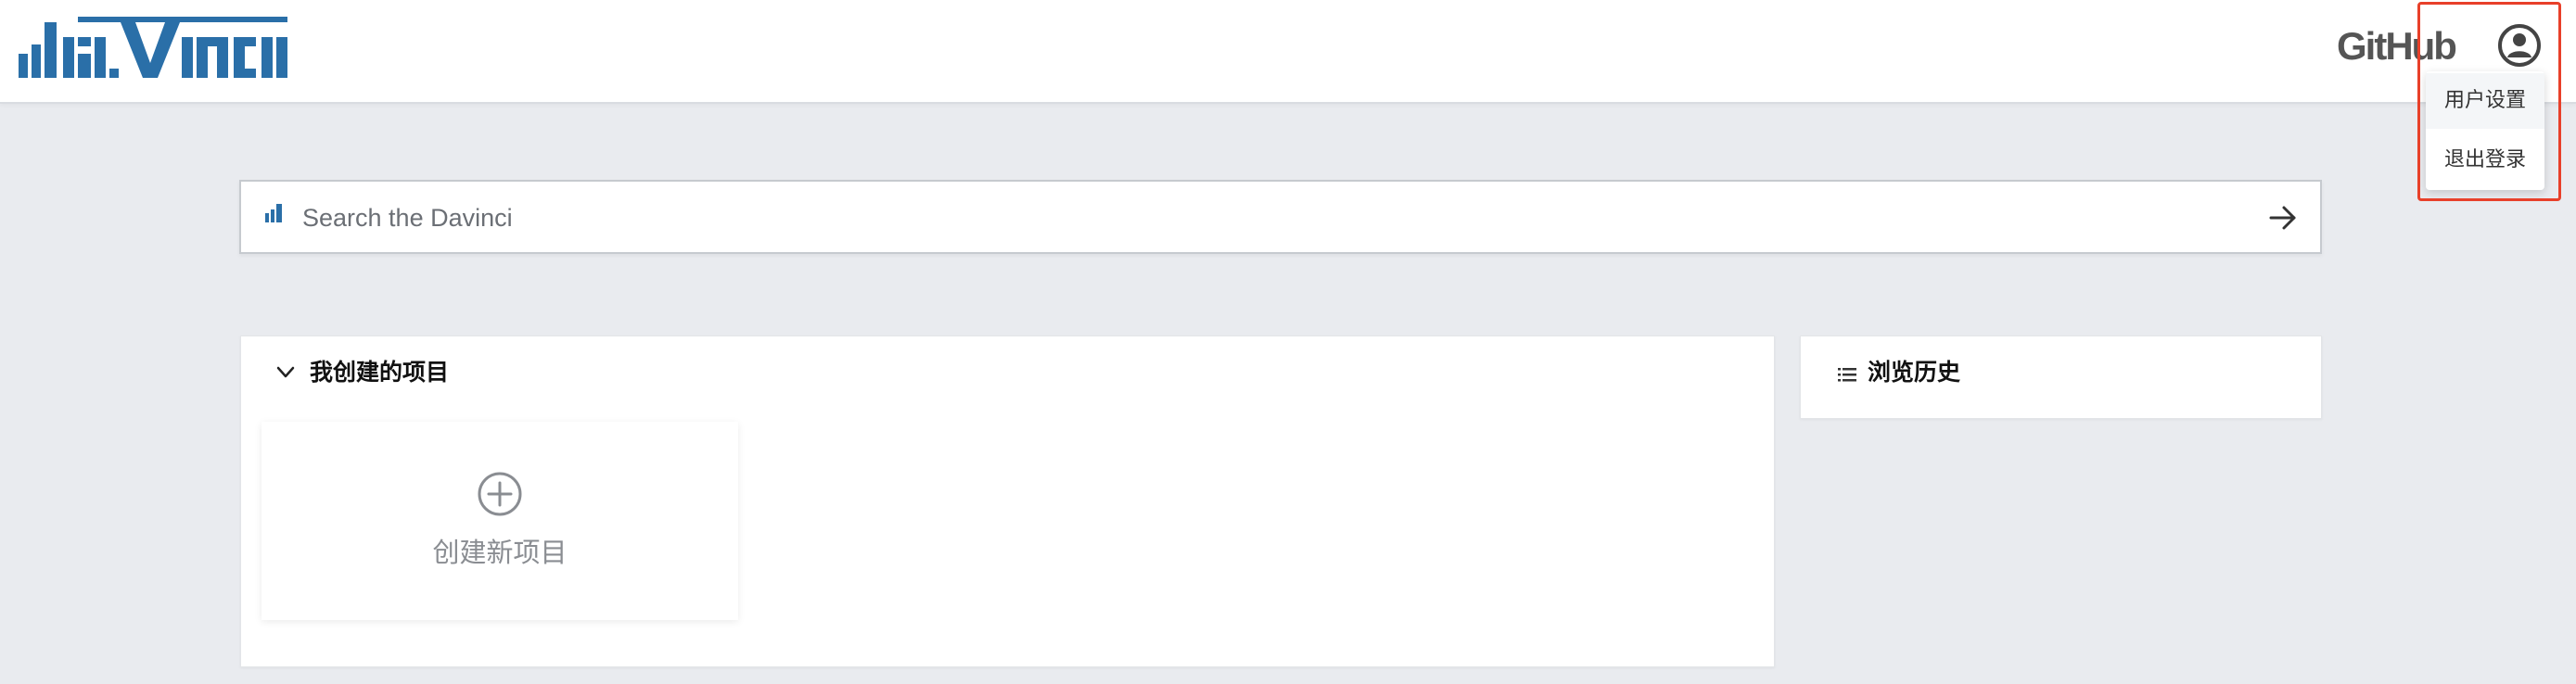  Describe the element at coordinates (273, 213) in the screenshot. I see `davinci-small-logo-icon` at that location.